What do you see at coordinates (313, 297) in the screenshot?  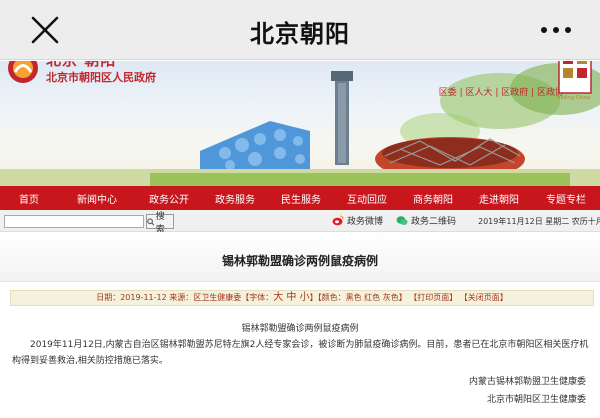 I see `font-size-close: 】` at bounding box center [313, 297].